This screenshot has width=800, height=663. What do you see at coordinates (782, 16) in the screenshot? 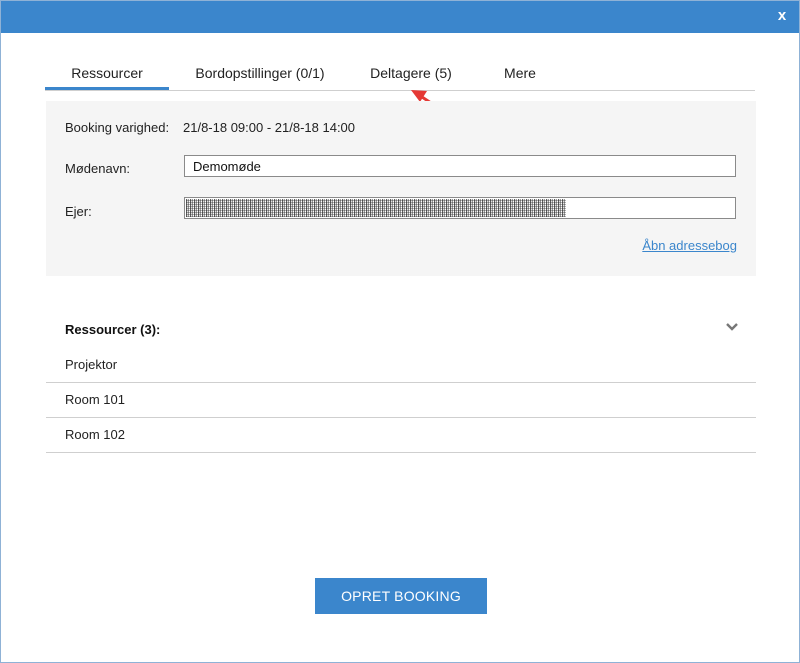
I see `close-button: x` at bounding box center [782, 16].